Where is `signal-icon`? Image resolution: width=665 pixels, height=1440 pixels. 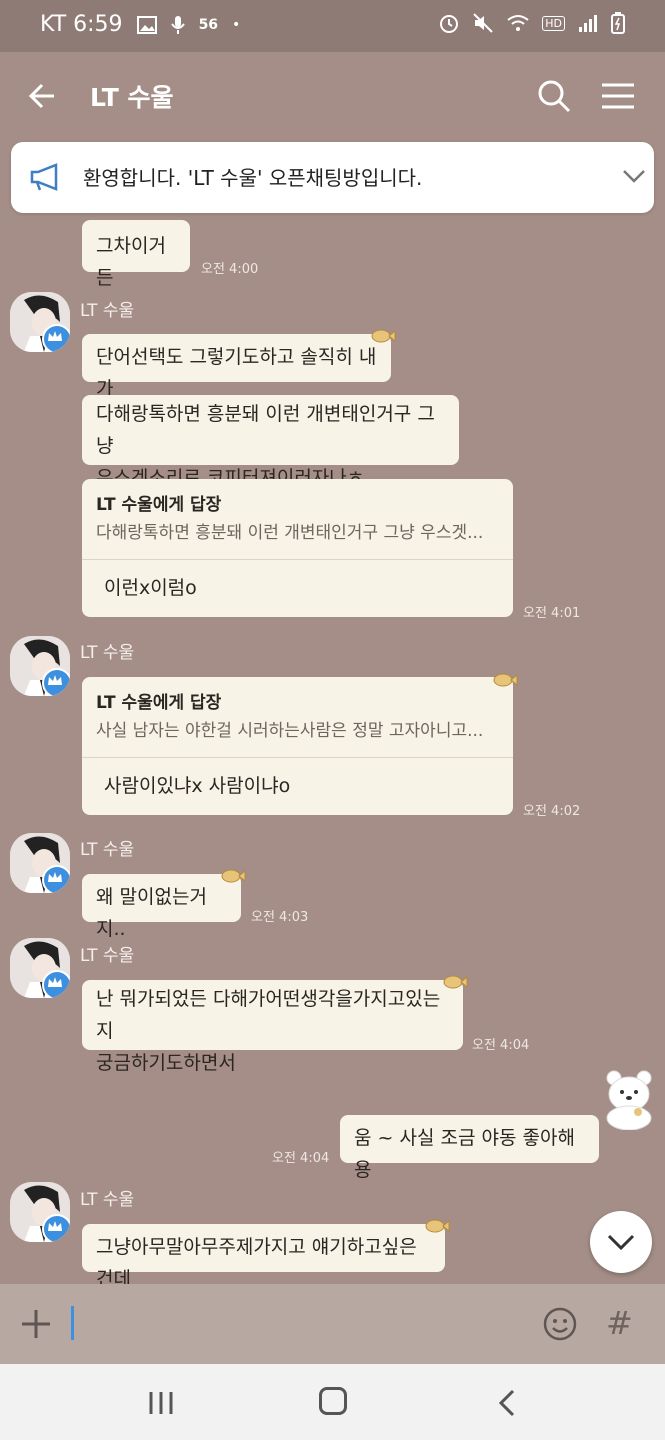
signal-icon is located at coordinates (588, 23).